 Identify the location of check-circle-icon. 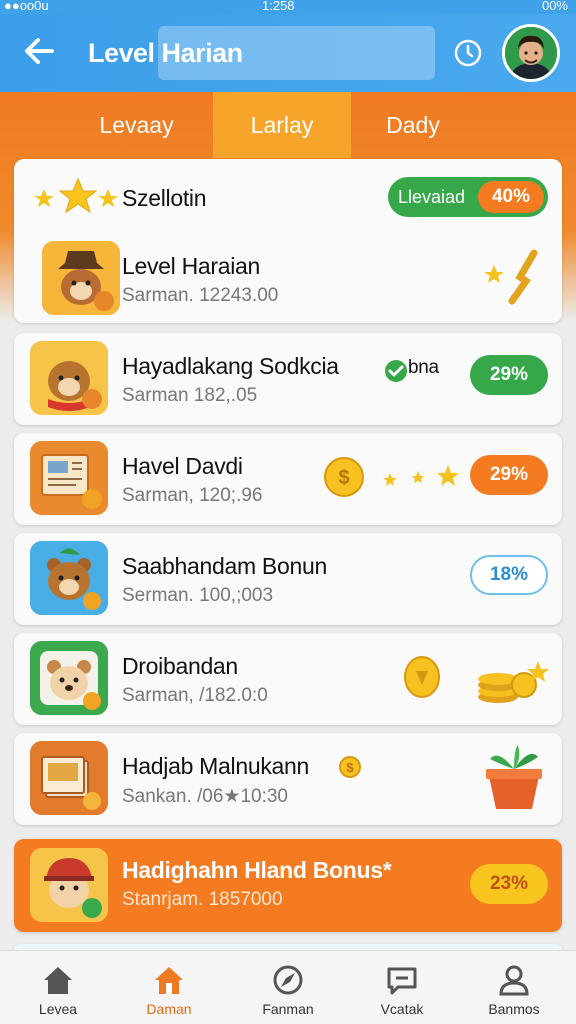
(396, 371).